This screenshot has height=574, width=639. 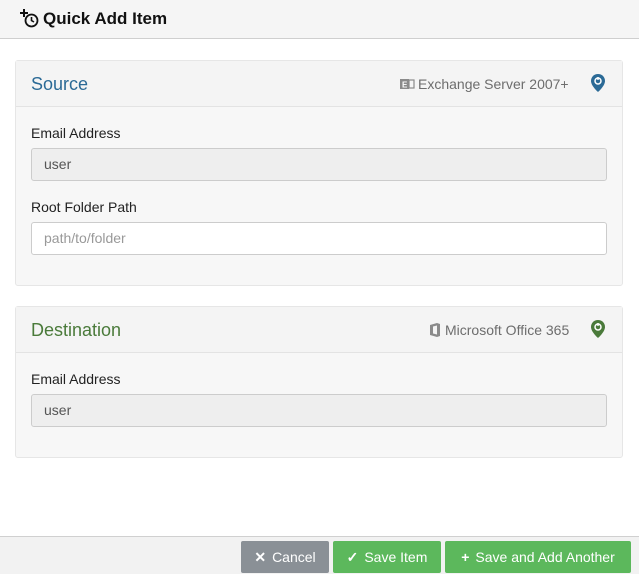 What do you see at coordinates (105, 18) in the screenshot?
I see `dialog-title: Quick Add Item` at bounding box center [105, 18].